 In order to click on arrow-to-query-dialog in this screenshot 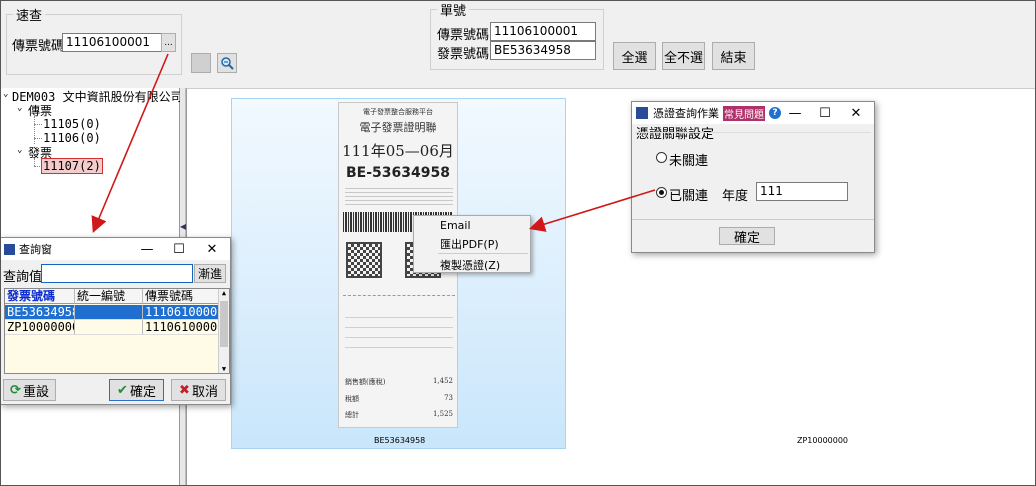, I will do `click(130, 143)`.